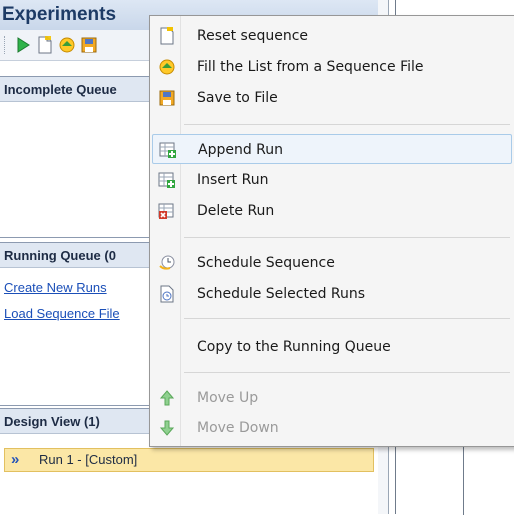  What do you see at coordinates (332, 149) in the screenshot?
I see `menu-item-append-run: Append Run` at bounding box center [332, 149].